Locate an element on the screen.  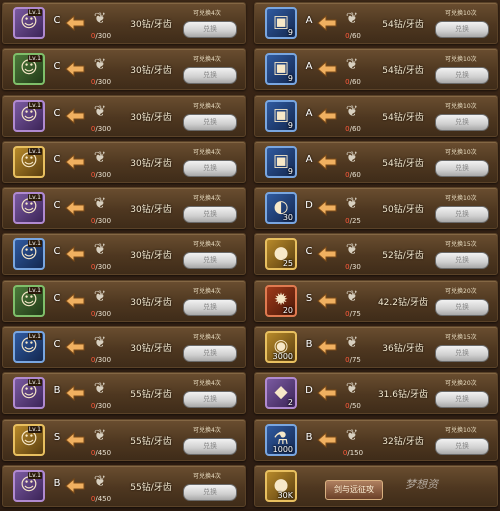
owned-count: 0/75 is located at coordinates (353, 314).